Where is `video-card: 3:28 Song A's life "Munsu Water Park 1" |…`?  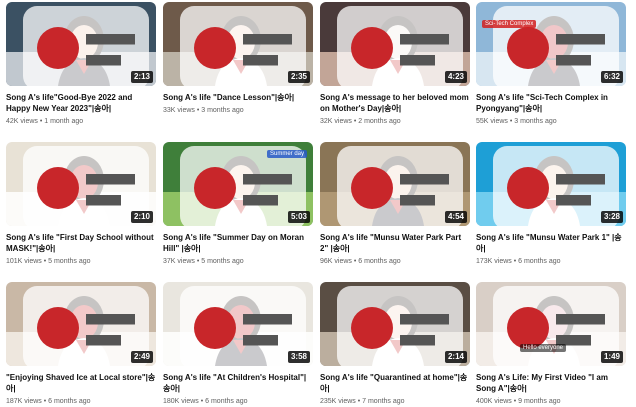
video-card: 3:28 Song A's life "Munsu Water Park 1" |… is located at coordinates (551, 204).